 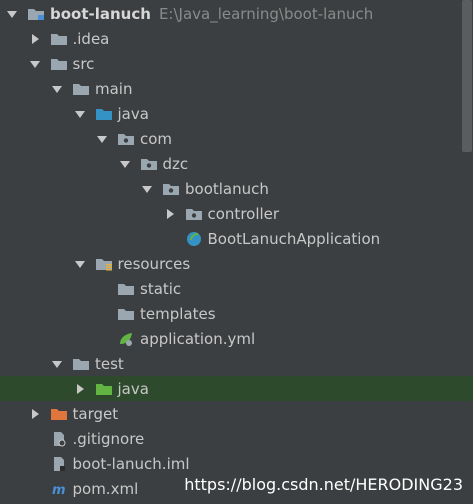 I want to click on spring-boot-class-icon, so click(x=194, y=239).